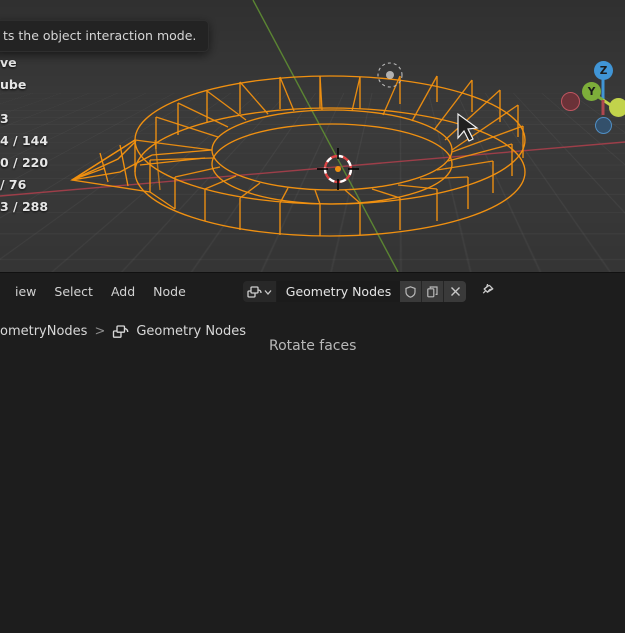 The image size is (625, 633). I want to click on menu-add: Add, so click(123, 291).